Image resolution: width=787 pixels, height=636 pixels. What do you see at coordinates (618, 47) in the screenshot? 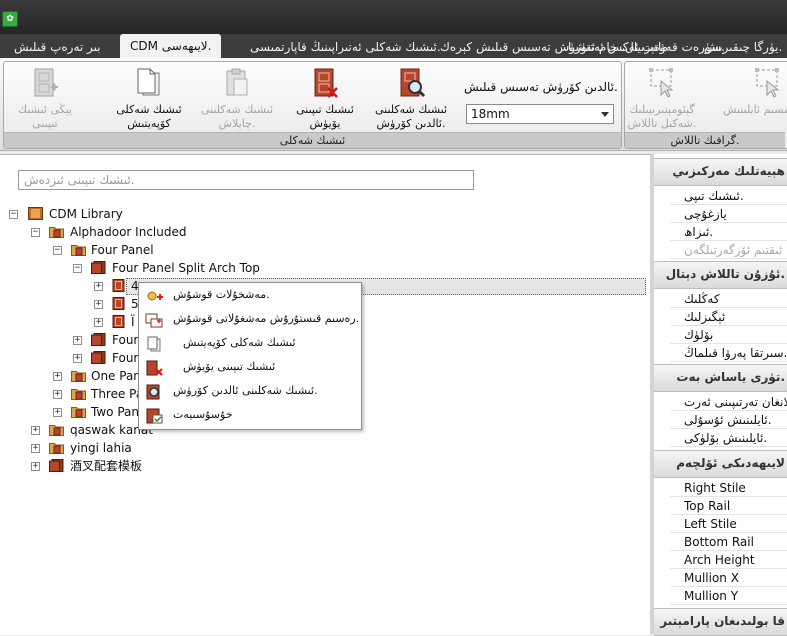
I see `tab-material: ماتېرىيال، خام ئەشيا` at bounding box center [618, 47].